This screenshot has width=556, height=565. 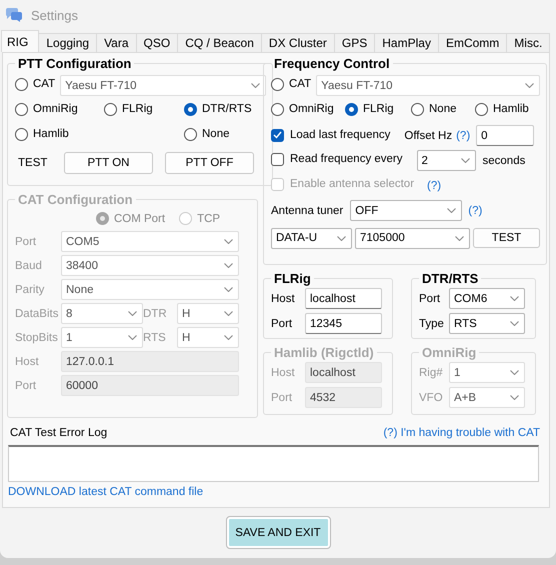 What do you see at coordinates (432, 324) in the screenshot?
I see `field-label: Type` at bounding box center [432, 324].